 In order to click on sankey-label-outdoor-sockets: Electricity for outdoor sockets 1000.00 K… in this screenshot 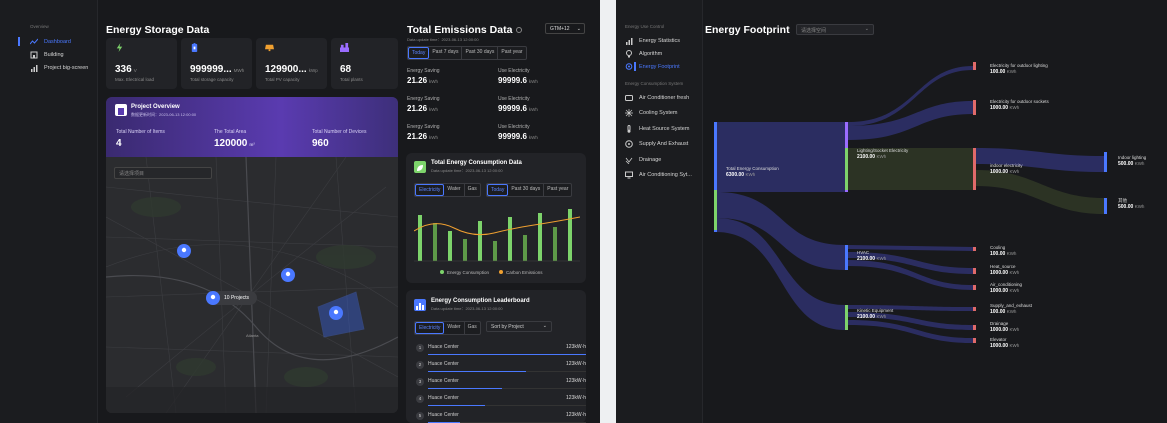, I will do `click(1019, 105)`.